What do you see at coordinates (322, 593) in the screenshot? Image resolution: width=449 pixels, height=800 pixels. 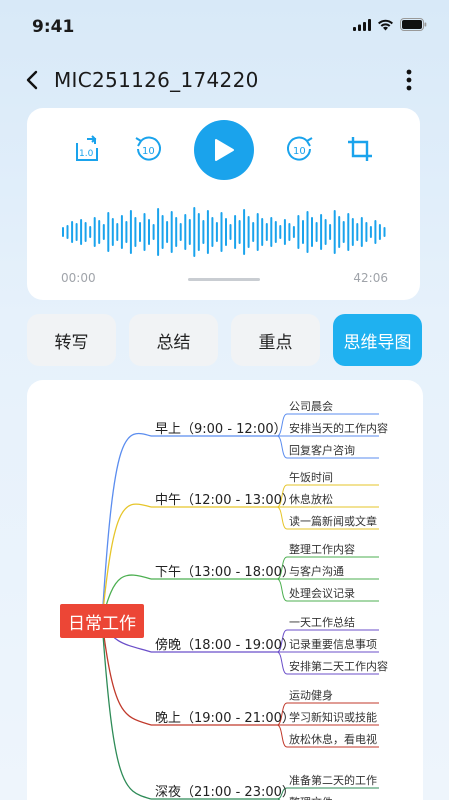 I see `mind-map-leaf: 处理会议记录` at bounding box center [322, 593].